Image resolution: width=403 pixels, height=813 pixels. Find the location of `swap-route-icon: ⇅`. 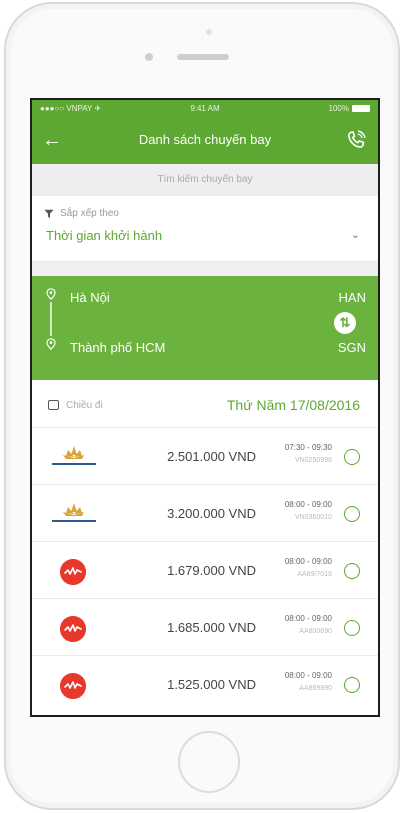

swap-route-icon: ⇅ is located at coordinates (345, 323).